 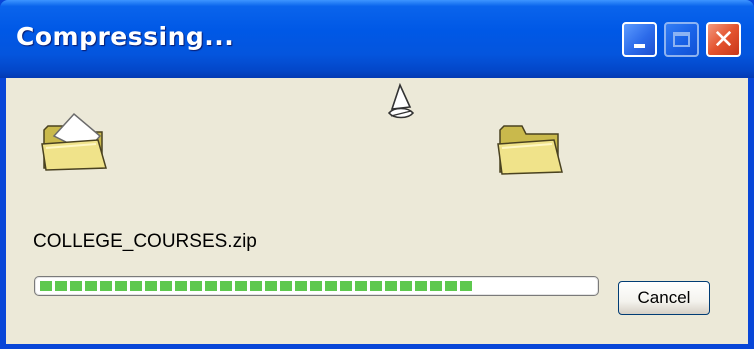 What do you see at coordinates (256, 286) in the screenshot?
I see `progress-fill` at bounding box center [256, 286].